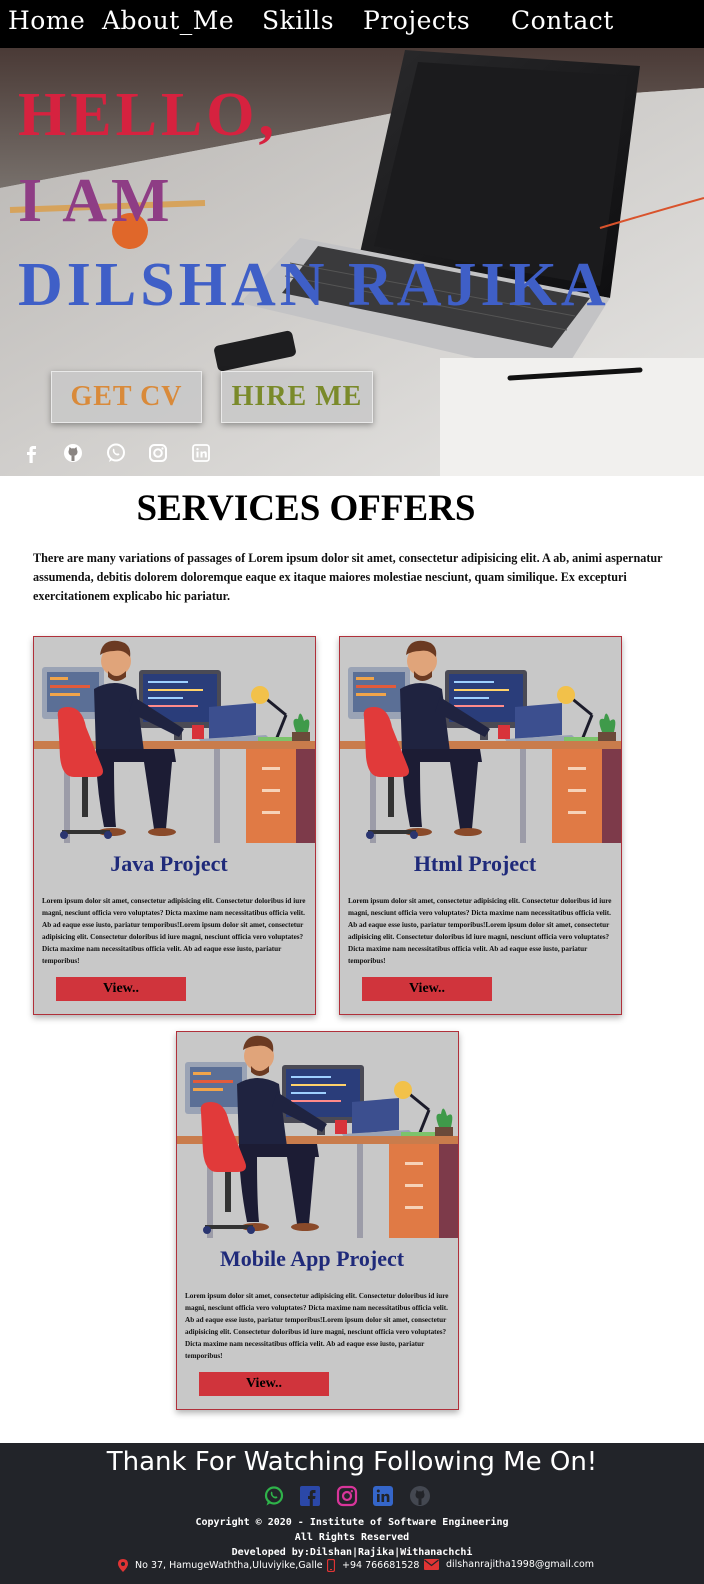  What do you see at coordinates (352, 1552) in the screenshot?
I see `developer-credit: Developed by:Dilshan|Rajika|Withanachchi` at bounding box center [352, 1552].